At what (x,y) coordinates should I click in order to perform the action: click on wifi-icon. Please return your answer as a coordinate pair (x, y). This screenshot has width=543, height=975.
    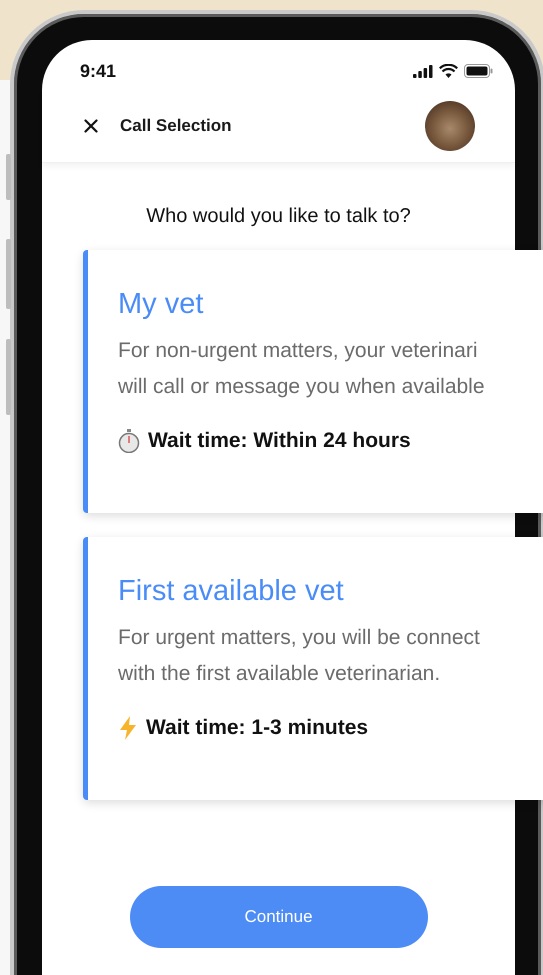
    Looking at the image, I should click on (448, 71).